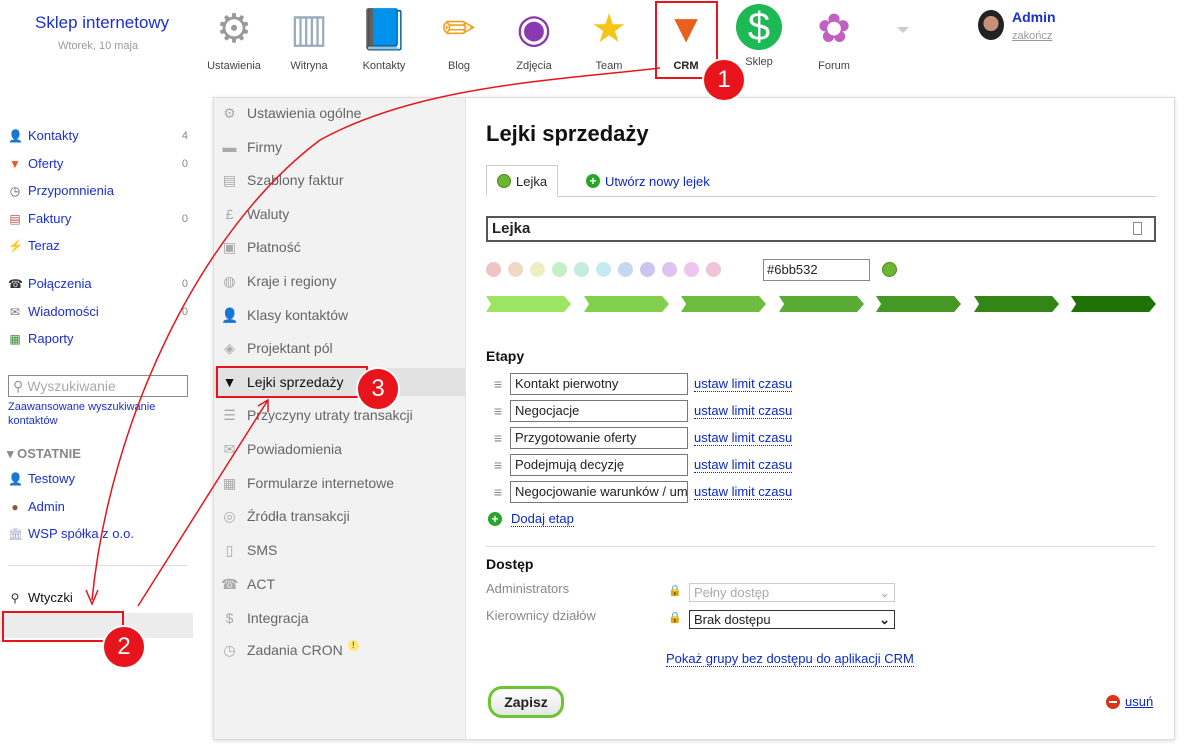  Describe the element at coordinates (184, 135) in the screenshot. I see `sidebar-item-count: 4` at that location.